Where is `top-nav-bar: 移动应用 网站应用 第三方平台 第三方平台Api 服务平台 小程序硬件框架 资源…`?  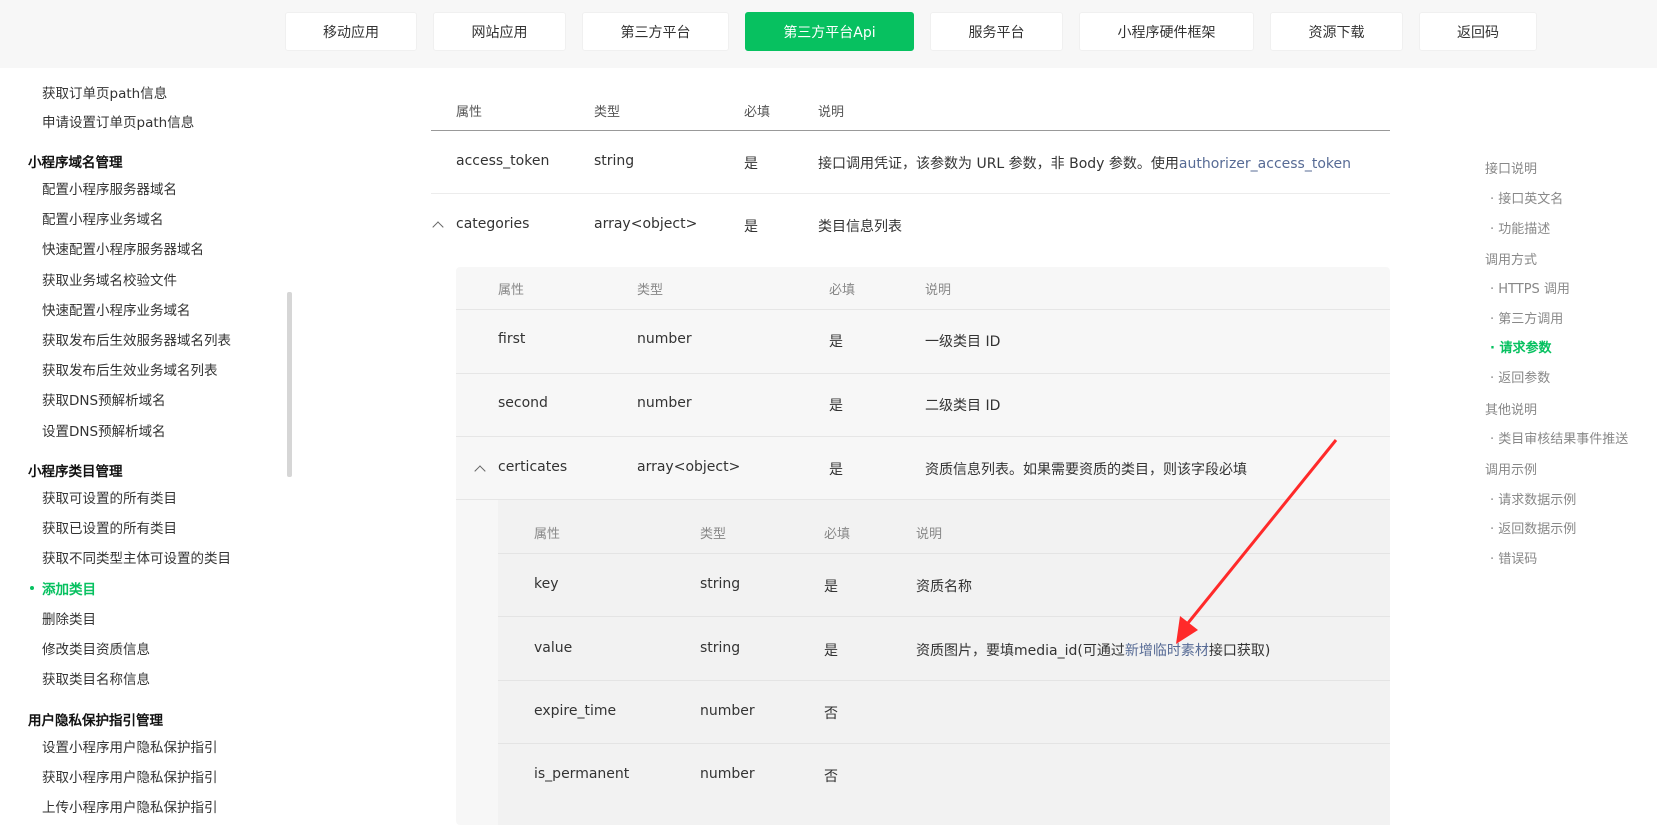 top-nav-bar: 移动应用 网站应用 第三方平台 第三方平台Api 服务平台 小程序硬件框架 资源… is located at coordinates (828, 34).